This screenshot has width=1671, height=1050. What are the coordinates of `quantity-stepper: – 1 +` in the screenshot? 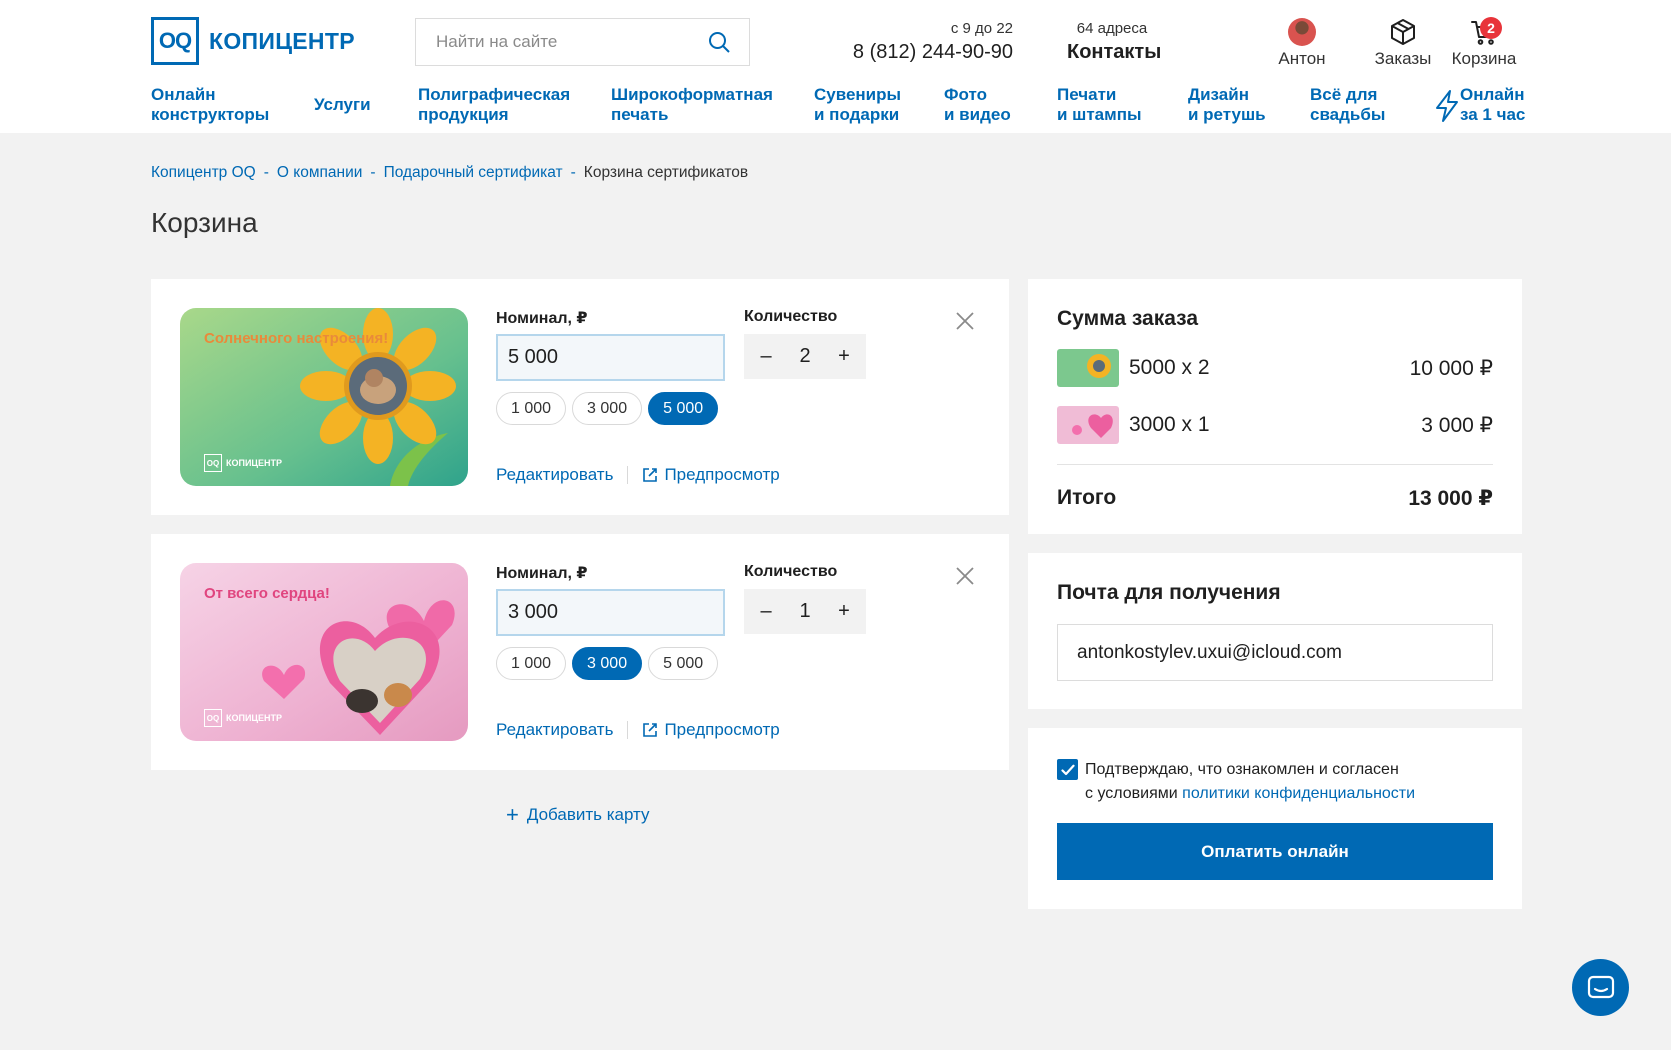 It's located at (805, 611).